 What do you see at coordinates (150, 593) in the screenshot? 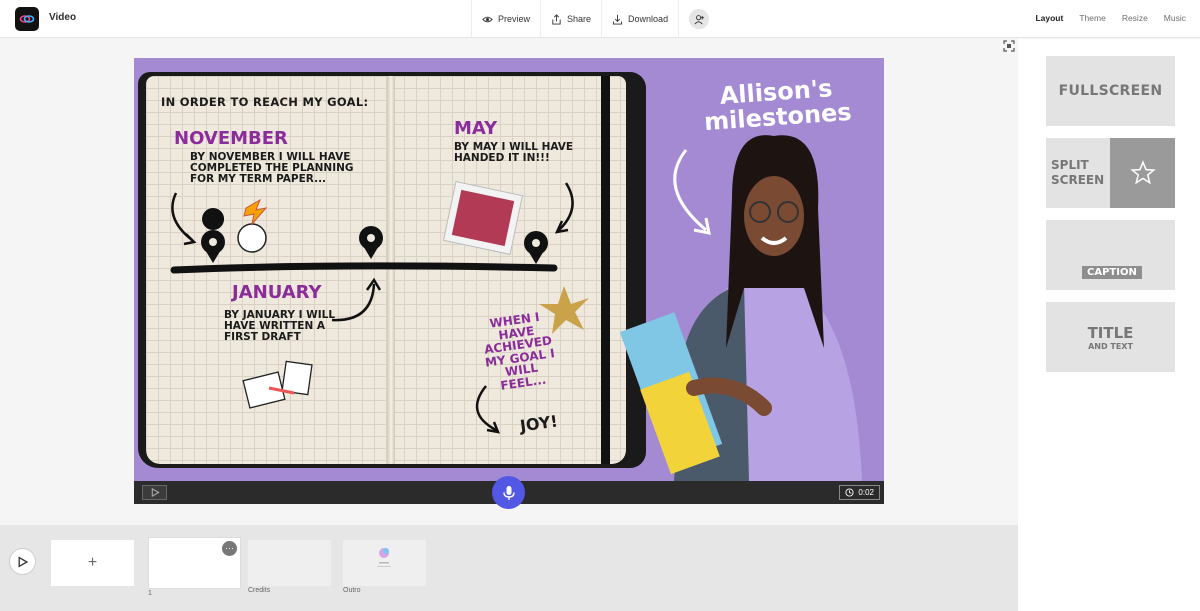
I see `scene-number: 1` at bounding box center [150, 593].